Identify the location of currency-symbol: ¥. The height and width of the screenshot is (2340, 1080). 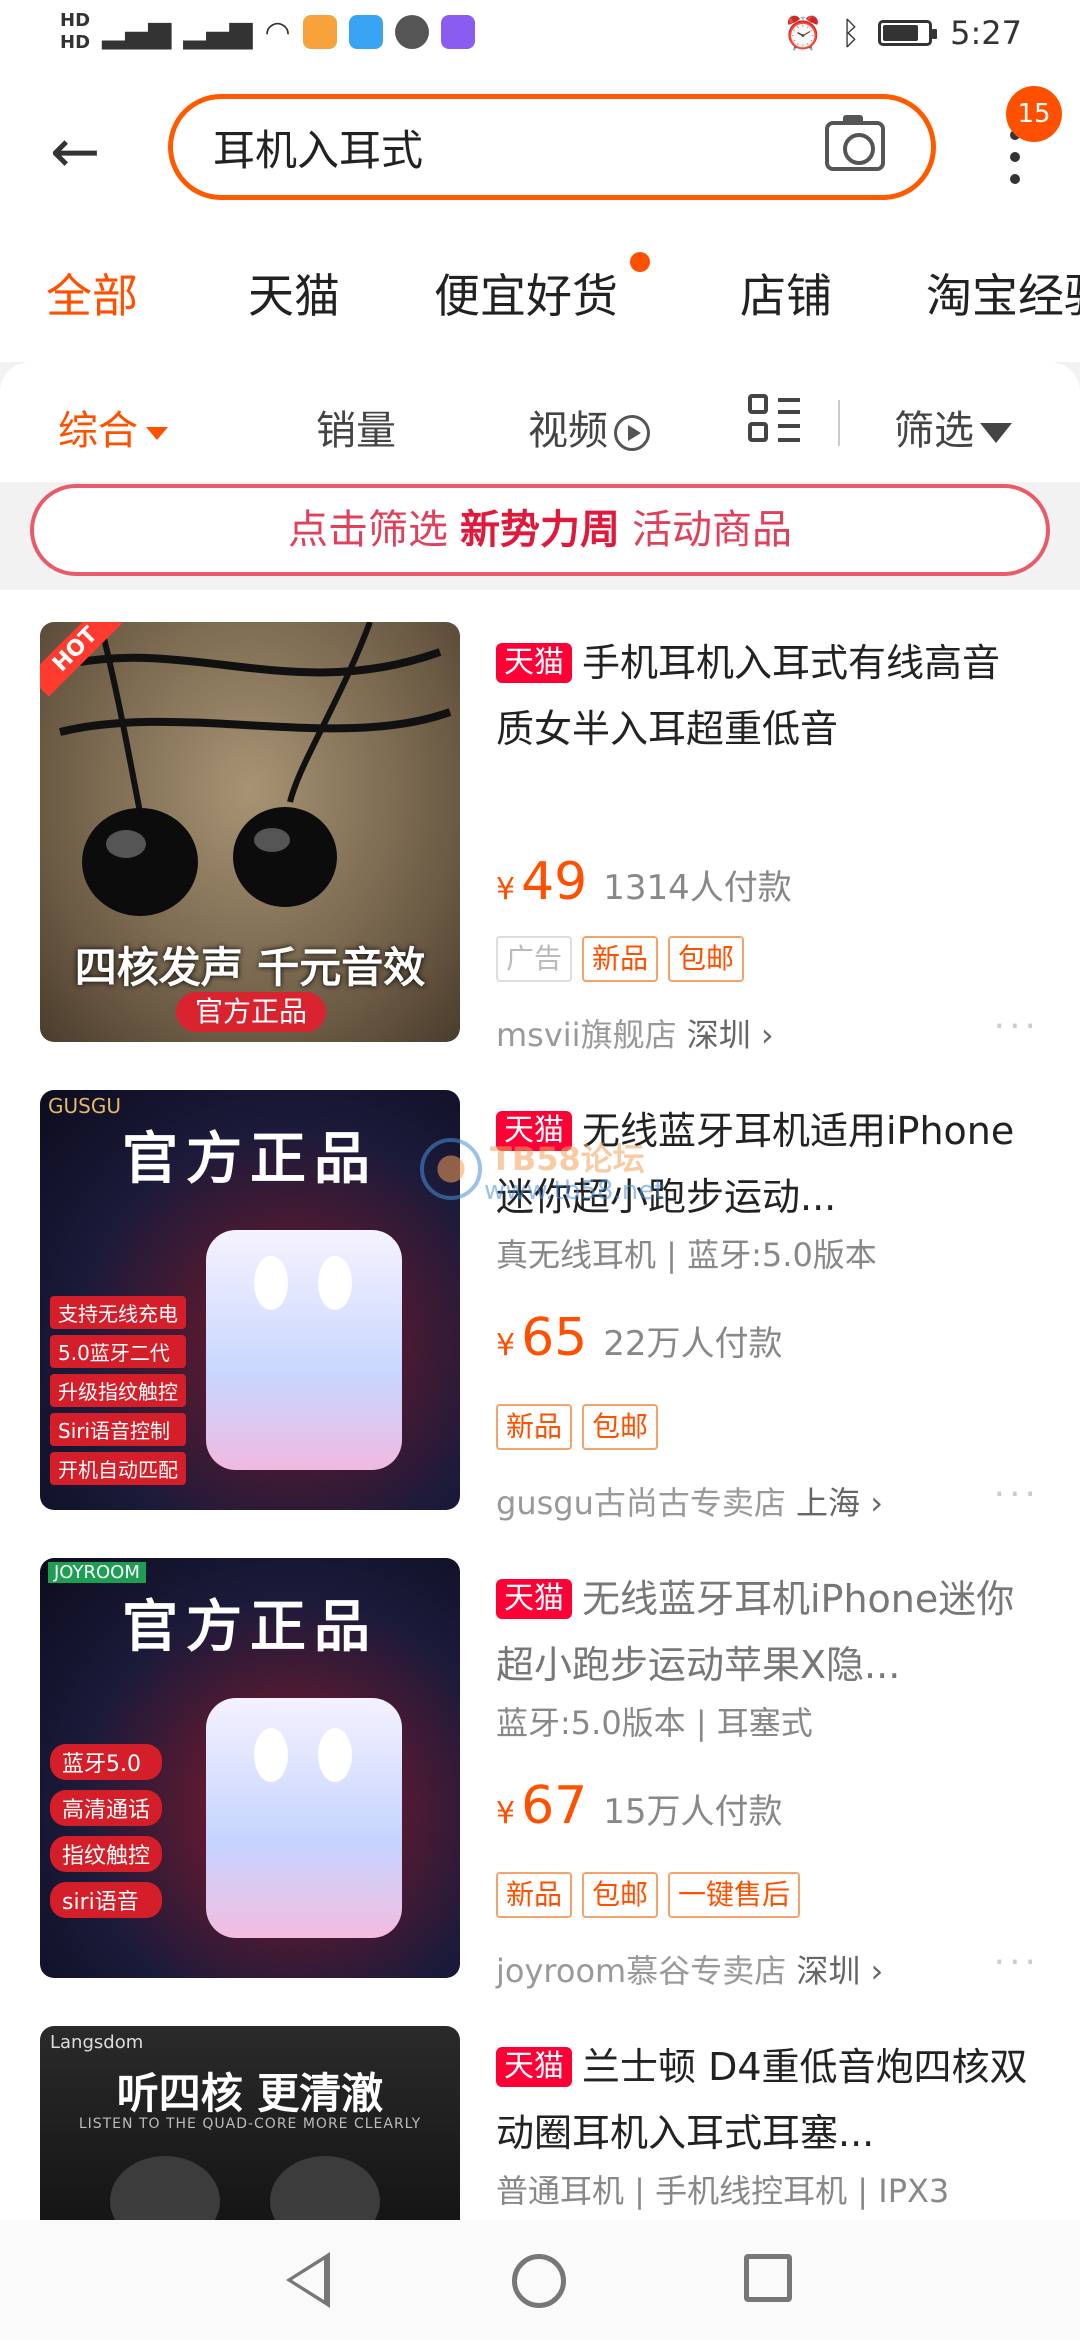
(506, 889).